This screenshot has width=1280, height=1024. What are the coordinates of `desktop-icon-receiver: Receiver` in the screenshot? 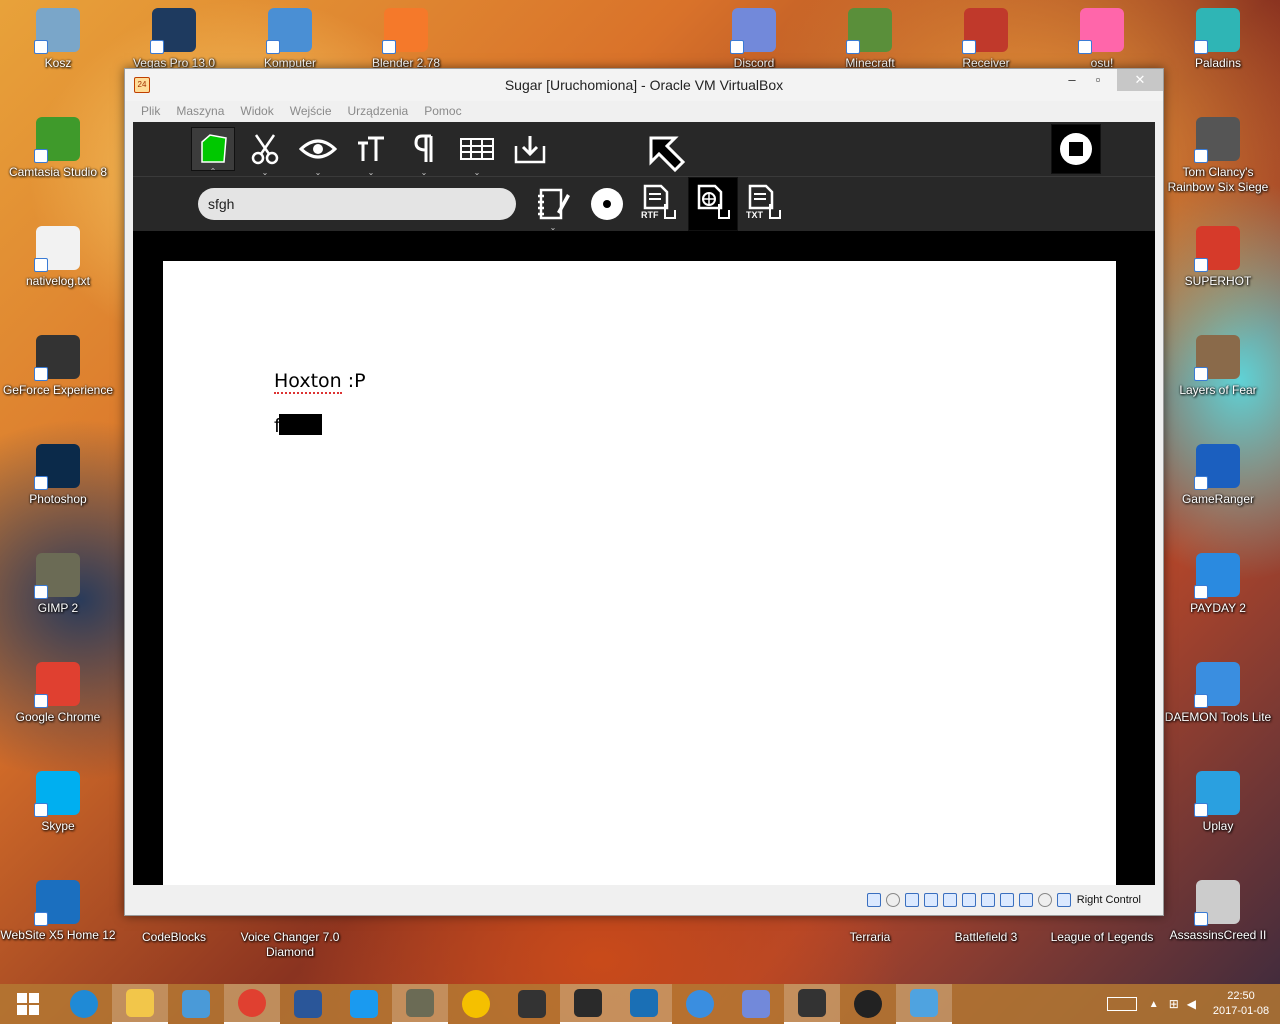 It's located at (986, 39).